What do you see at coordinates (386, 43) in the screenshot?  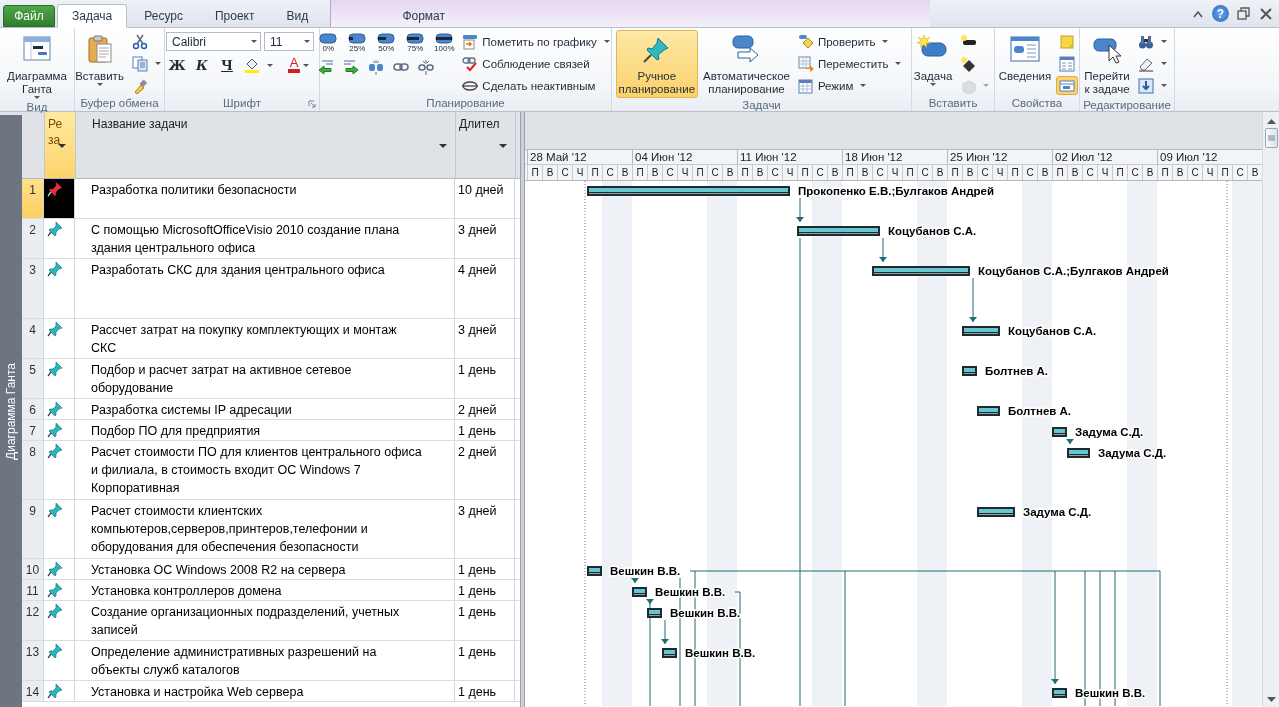 I see `percent-button: 50%` at bounding box center [386, 43].